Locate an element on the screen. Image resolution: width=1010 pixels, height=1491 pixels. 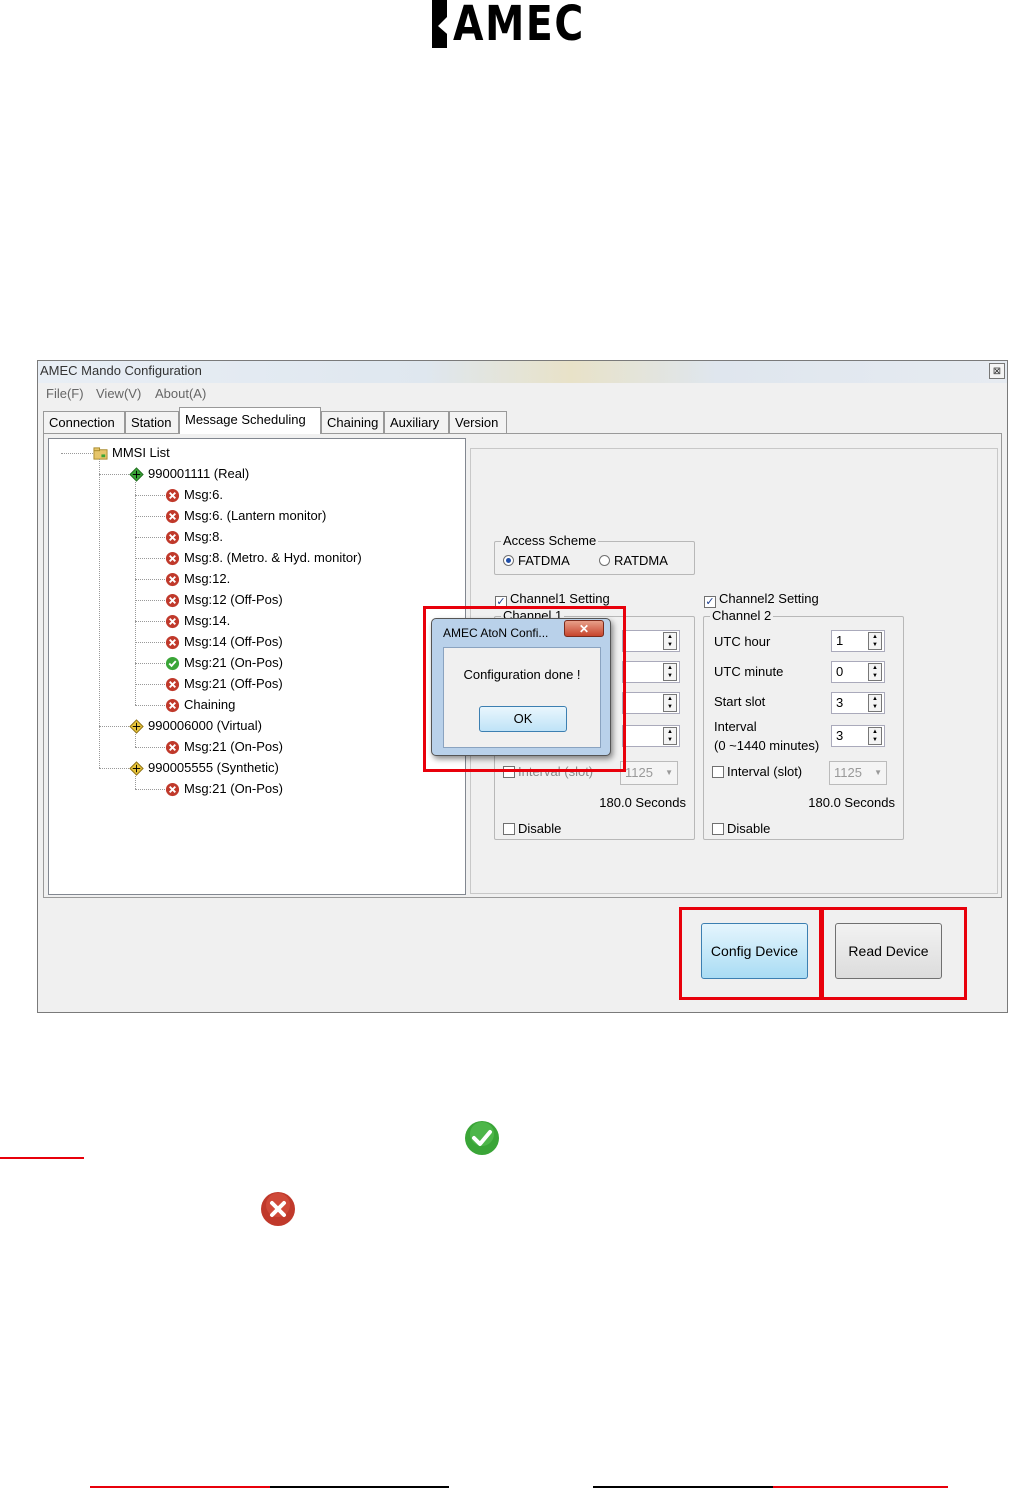
tree-mmsi-node: 990006000 (Virtual) is located at coordinates (195, 726).